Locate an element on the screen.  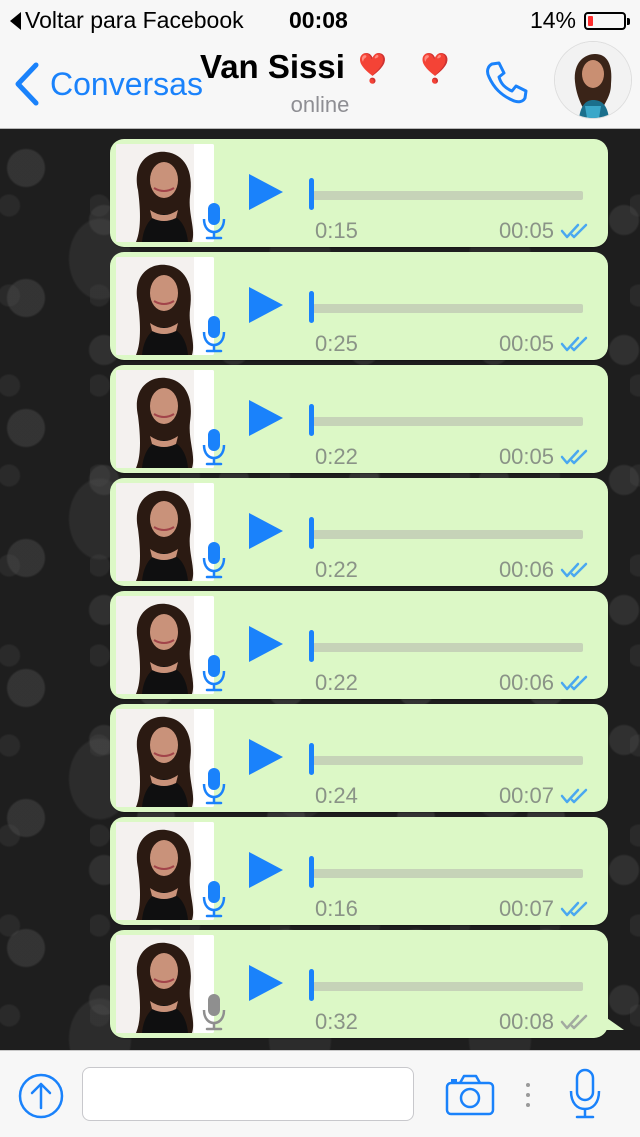
back-button: Conversas is located at coordinates (108, 84).